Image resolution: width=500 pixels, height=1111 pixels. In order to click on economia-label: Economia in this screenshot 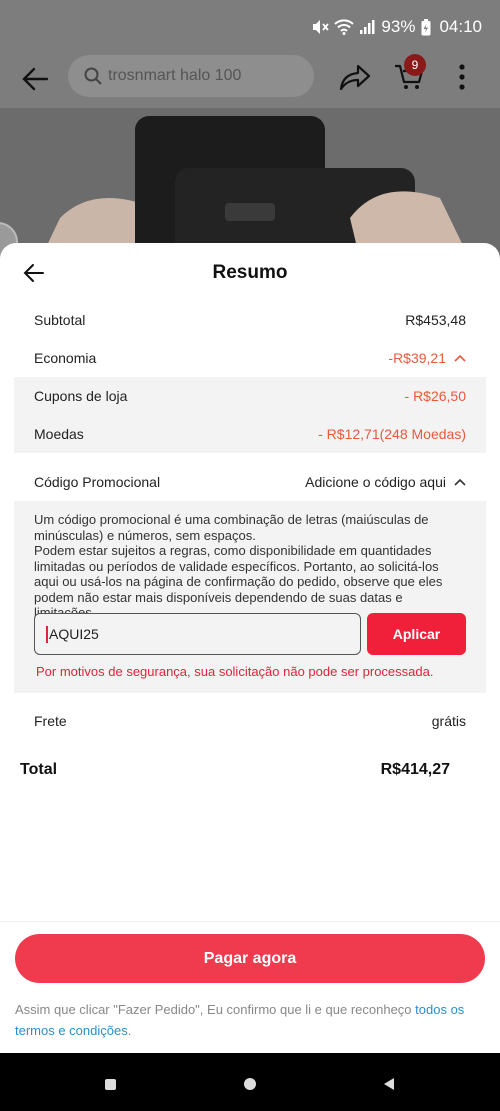, I will do `click(65, 358)`.